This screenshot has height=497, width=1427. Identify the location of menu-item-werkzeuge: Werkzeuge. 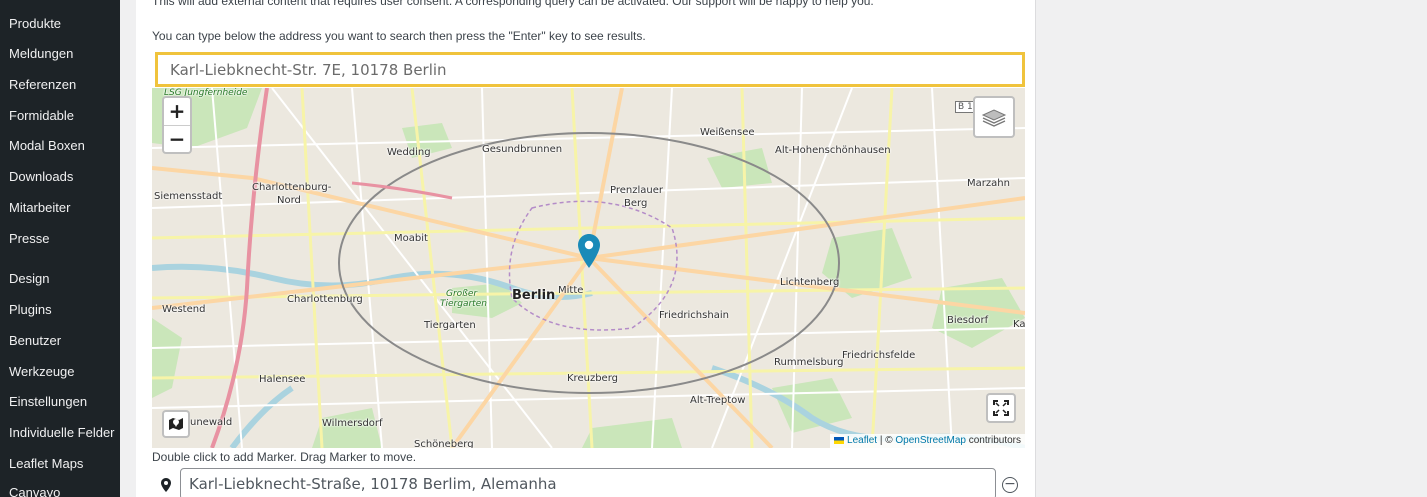
(60, 372).